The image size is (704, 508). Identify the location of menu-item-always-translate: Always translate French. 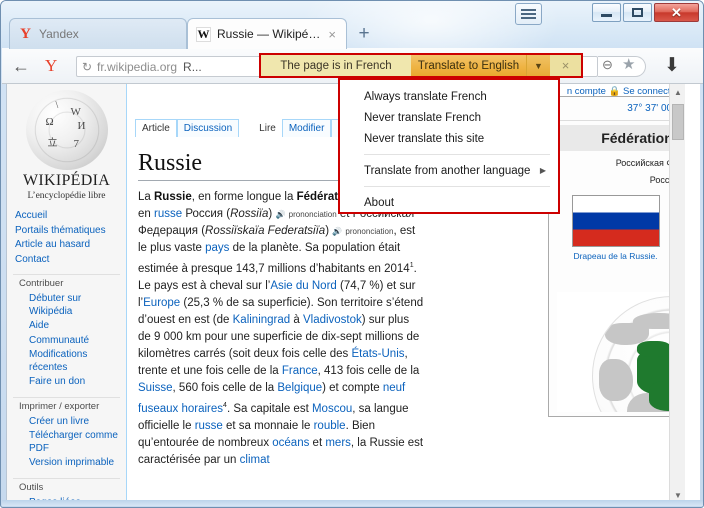
(449, 96).